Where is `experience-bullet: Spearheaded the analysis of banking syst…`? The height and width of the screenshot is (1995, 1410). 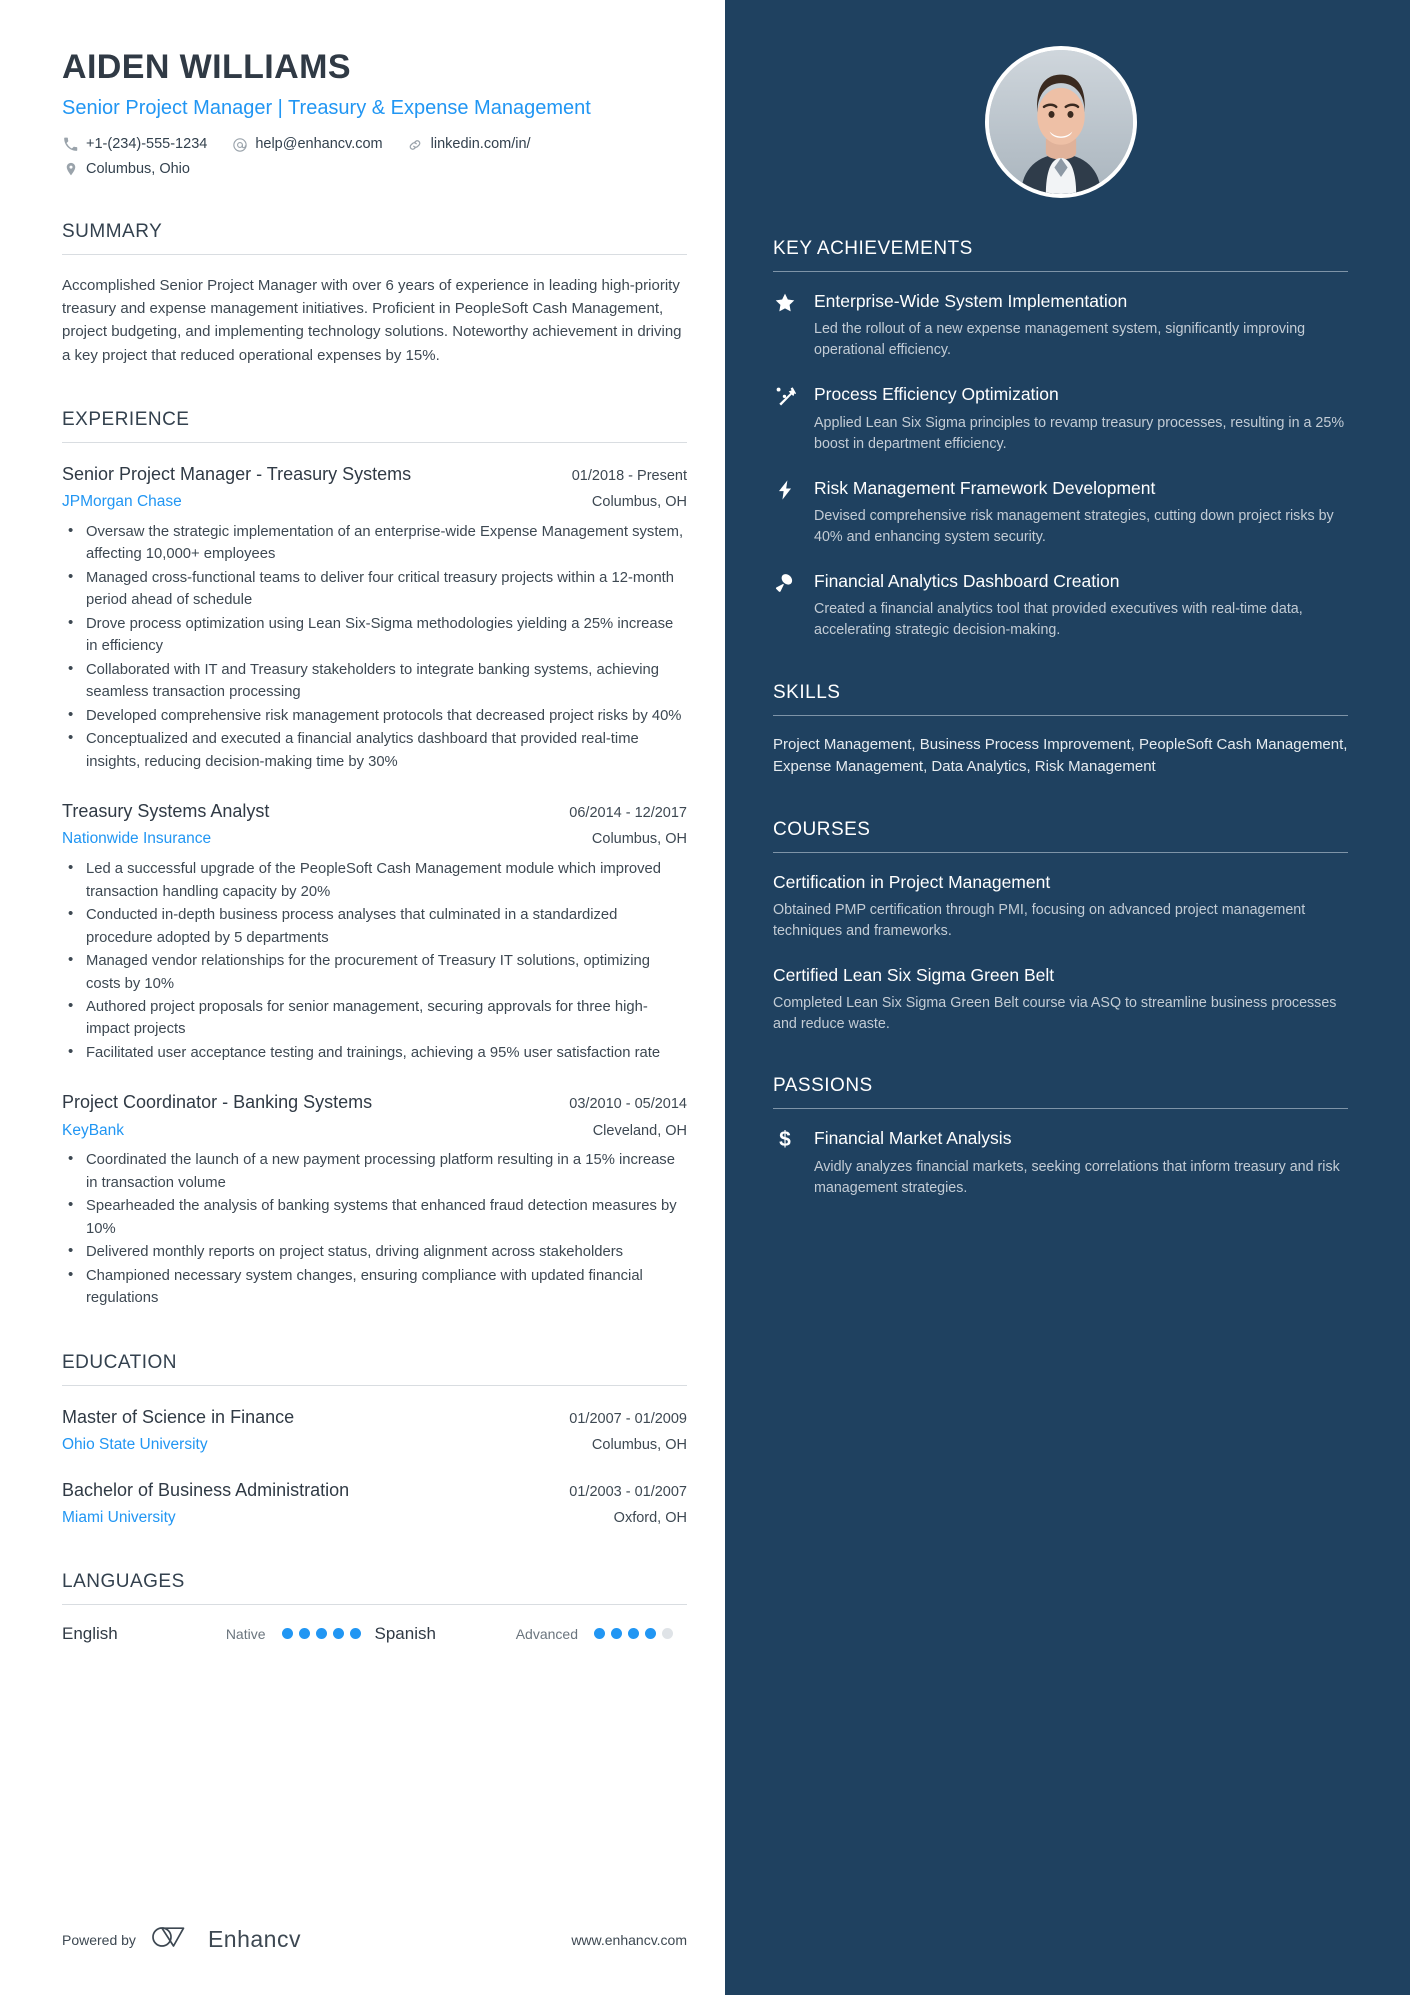 experience-bullet: Spearheaded the analysis of banking syst… is located at coordinates (374, 1217).